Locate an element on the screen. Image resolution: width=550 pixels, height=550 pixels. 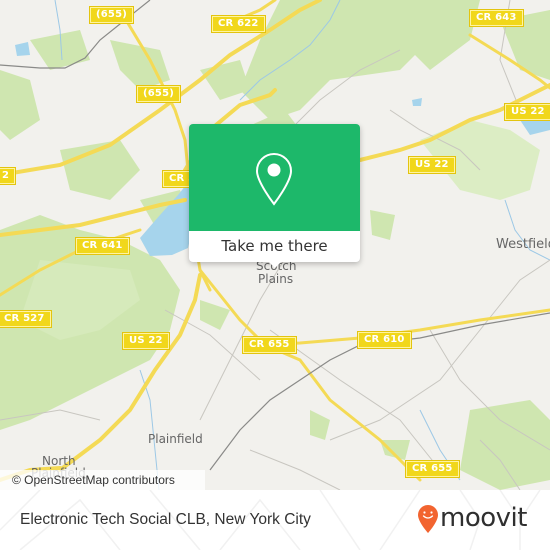
map-pin-icon is located at coordinates (274, 179).